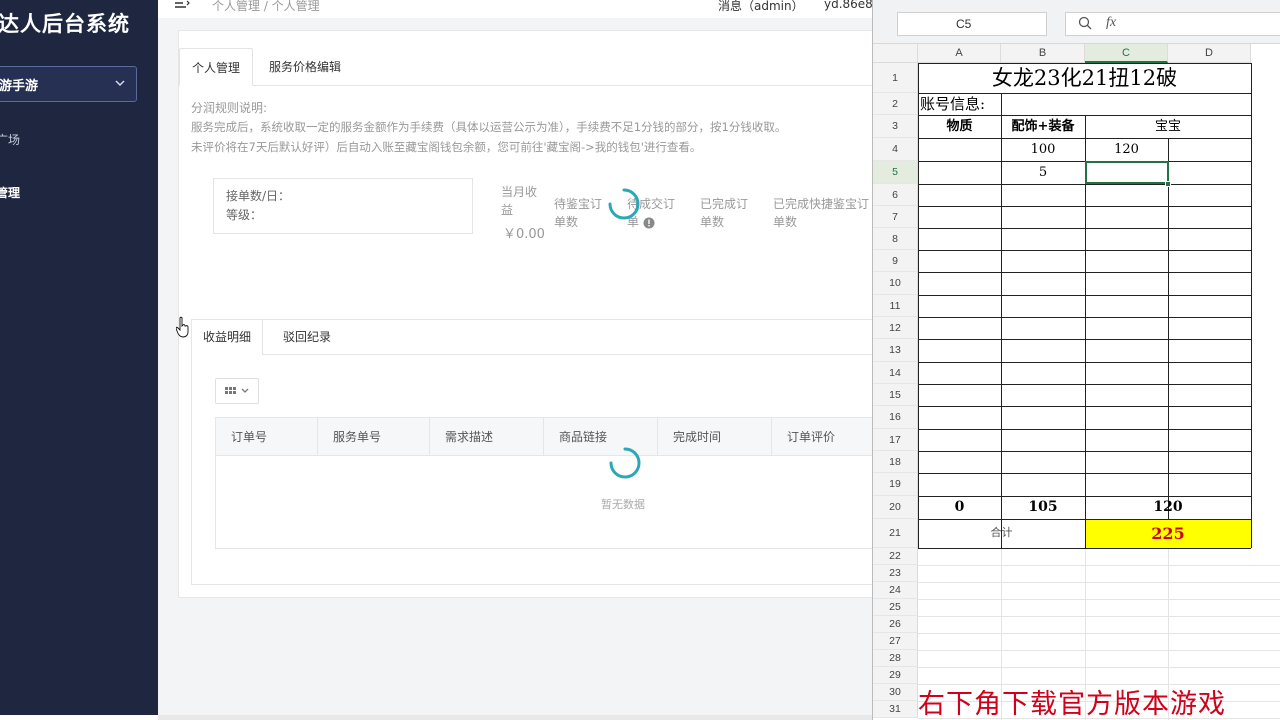 The width and height of the screenshot is (1280, 720). What do you see at coordinates (244, 215) in the screenshot?
I see `level-label: 等级：` at bounding box center [244, 215].